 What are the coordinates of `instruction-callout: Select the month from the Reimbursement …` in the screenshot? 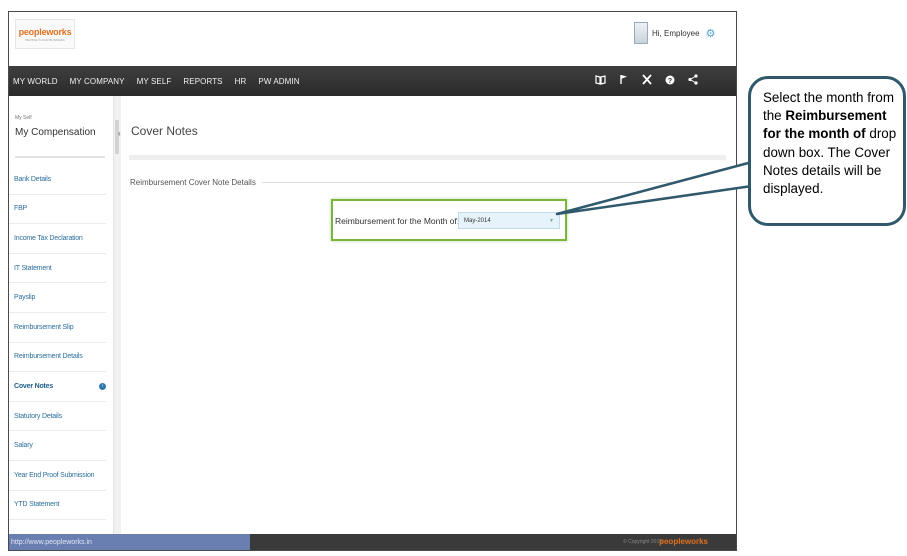 It's located at (827, 151).